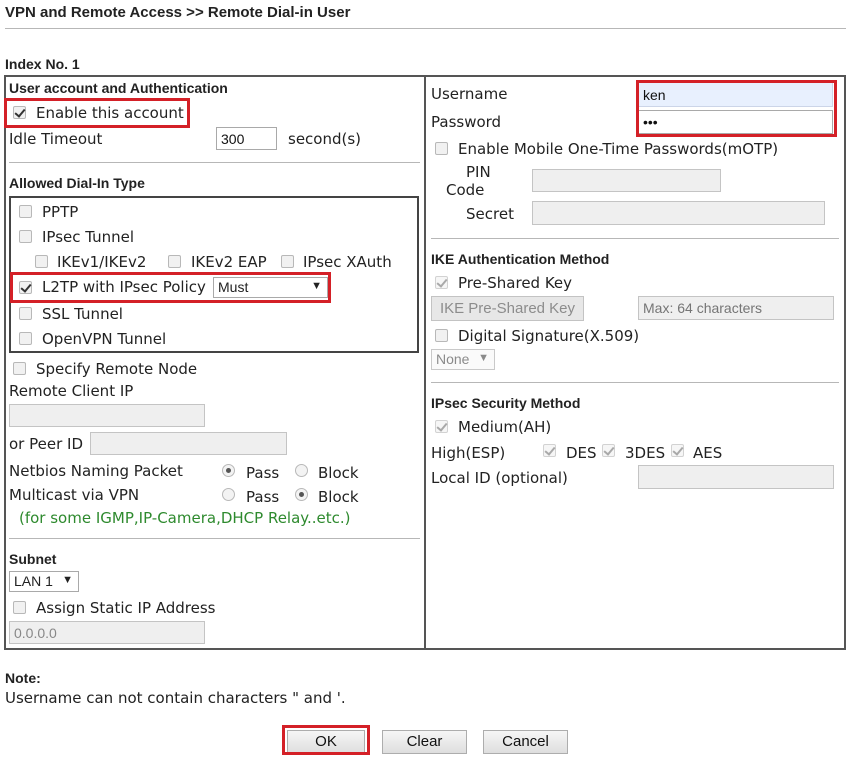 This screenshot has width=851, height=757. What do you see at coordinates (506, 403) in the screenshot?
I see `ipsec-section-title: IPsec Security Method` at bounding box center [506, 403].